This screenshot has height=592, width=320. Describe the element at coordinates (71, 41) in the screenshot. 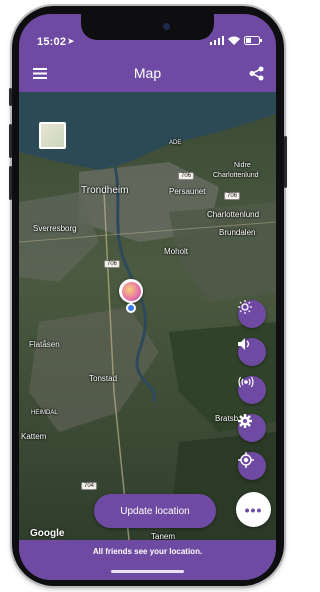

I see `location-arrow-icon: ➤` at that location.